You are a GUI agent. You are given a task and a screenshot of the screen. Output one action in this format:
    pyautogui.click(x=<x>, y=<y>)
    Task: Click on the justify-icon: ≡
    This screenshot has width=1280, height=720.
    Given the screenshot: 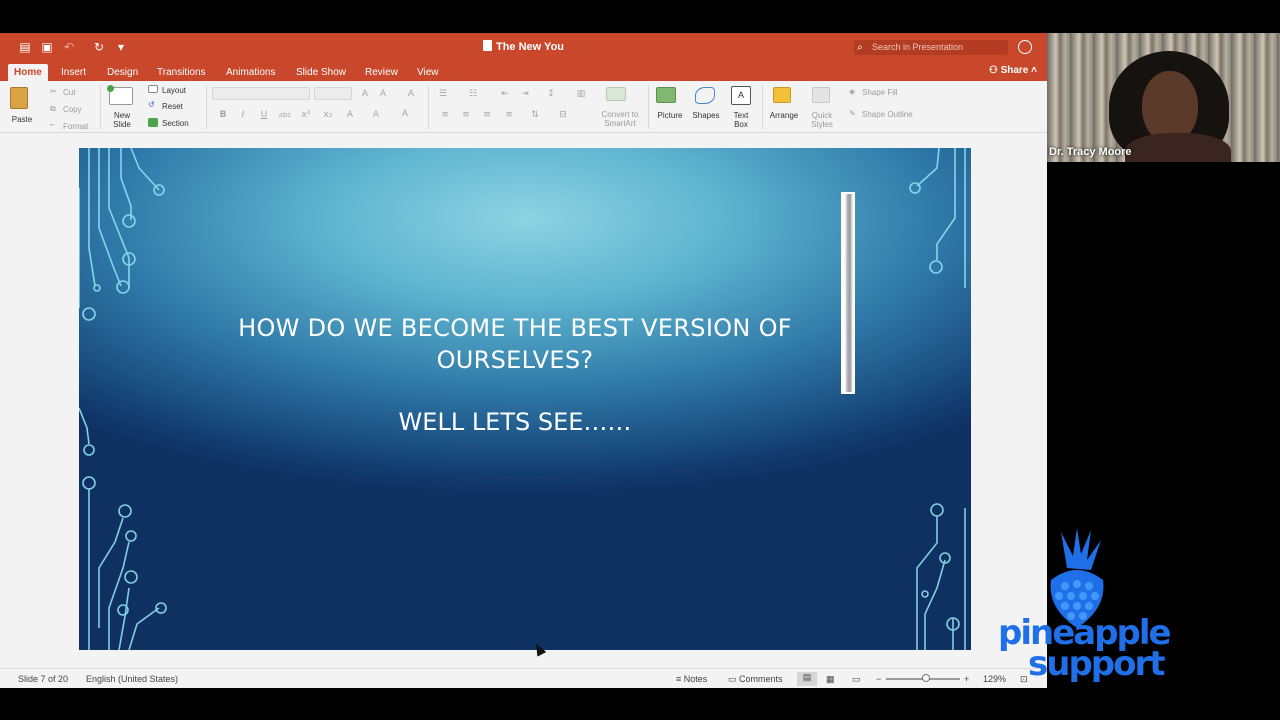 What is the action you would take?
    pyautogui.click(x=509, y=115)
    